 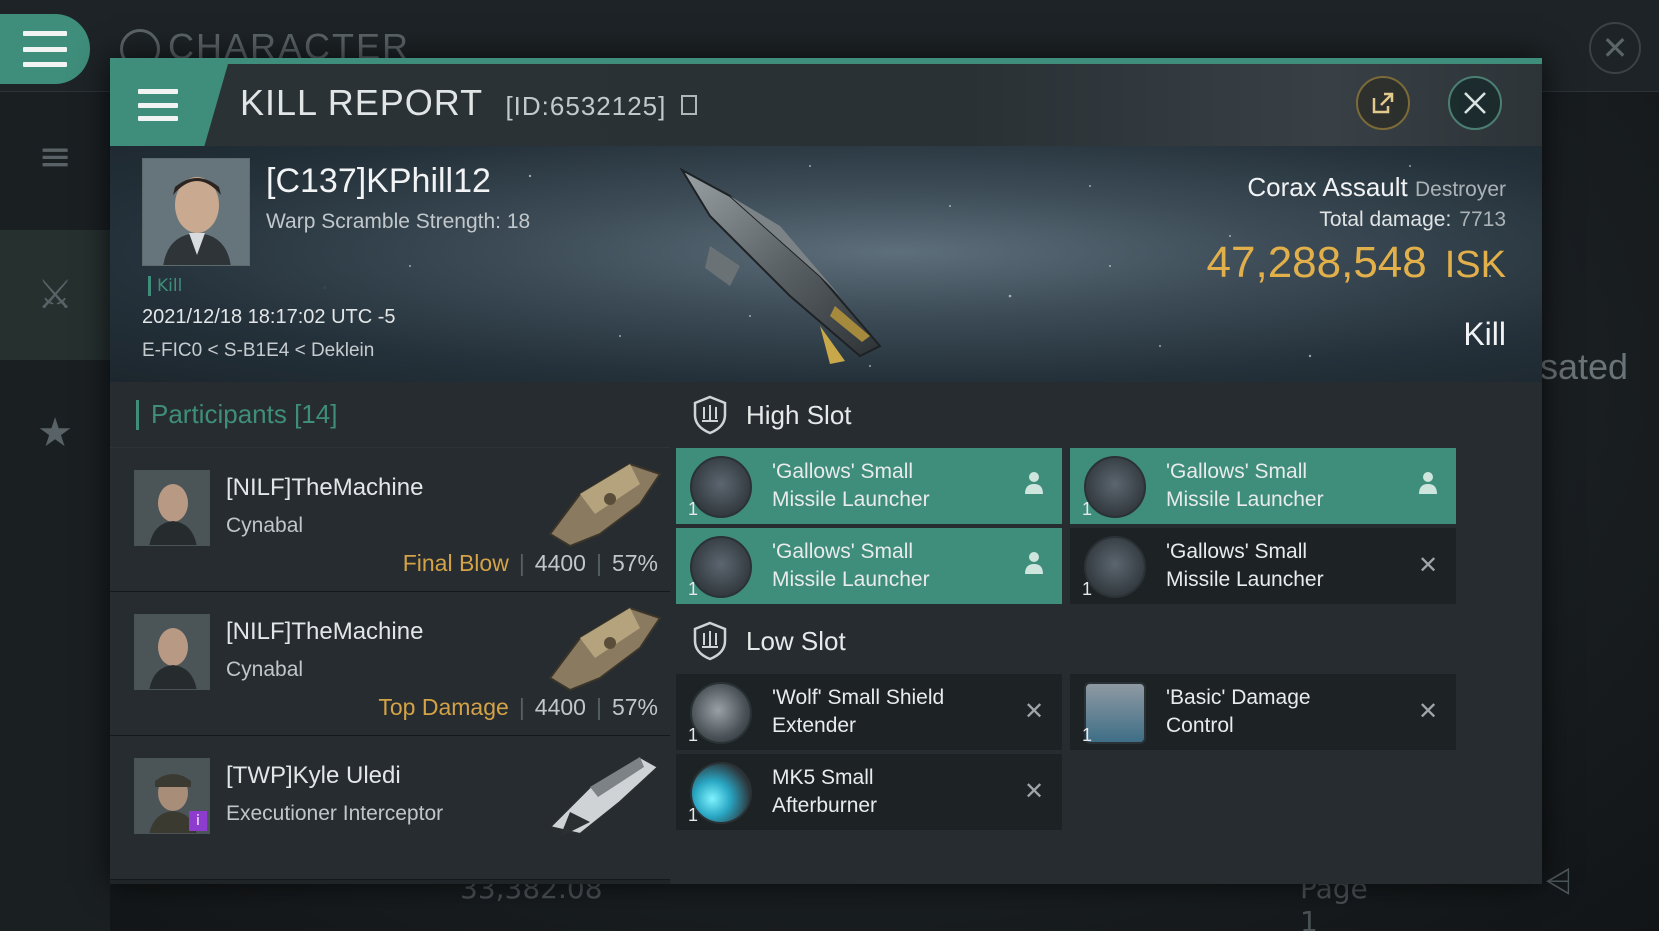 I want to click on background-menu-button, so click(x=45, y=49).